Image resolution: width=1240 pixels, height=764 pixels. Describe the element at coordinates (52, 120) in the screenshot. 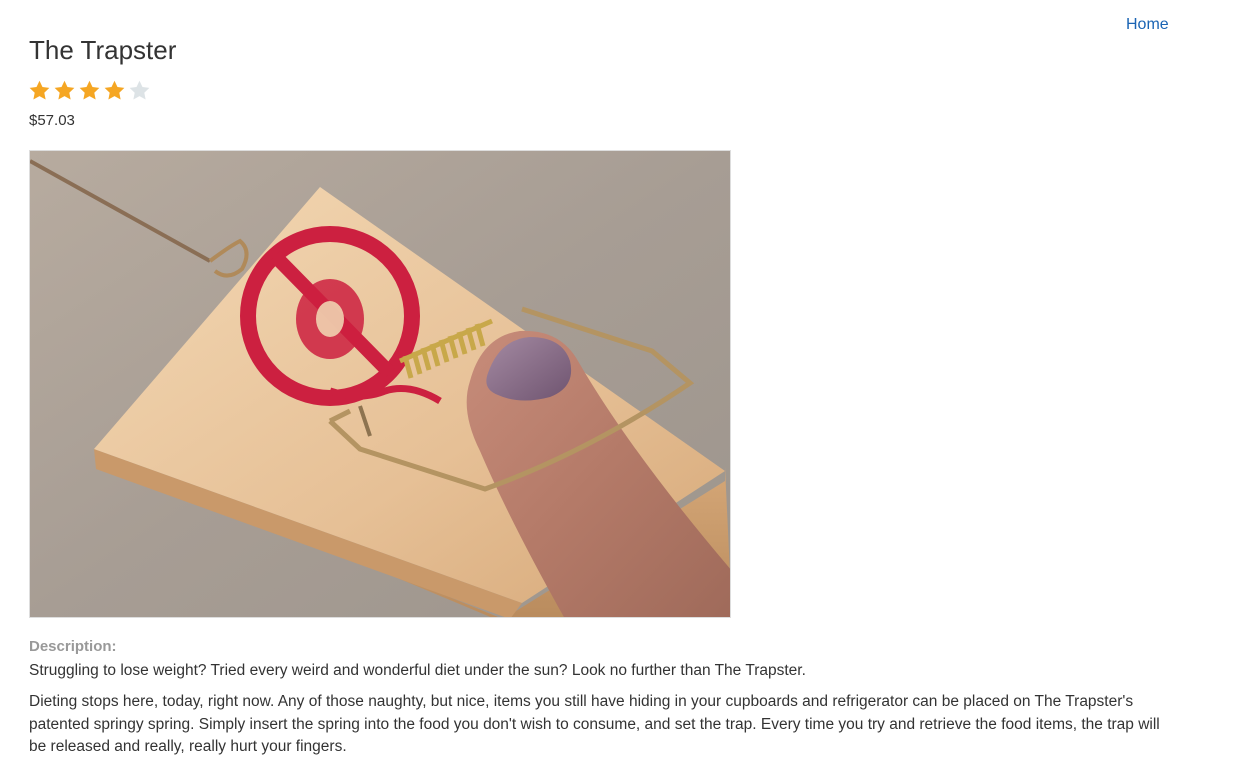

I see `product-price: $57.03` at that location.